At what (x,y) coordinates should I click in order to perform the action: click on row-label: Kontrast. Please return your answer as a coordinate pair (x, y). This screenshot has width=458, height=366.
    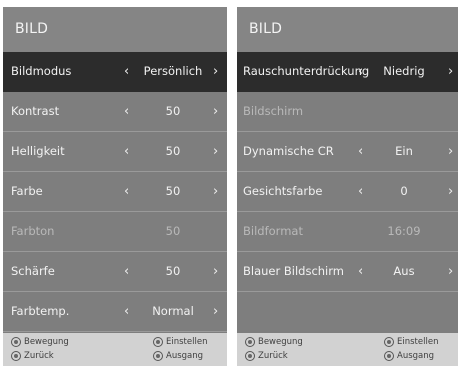
    Looking at the image, I should click on (35, 111).